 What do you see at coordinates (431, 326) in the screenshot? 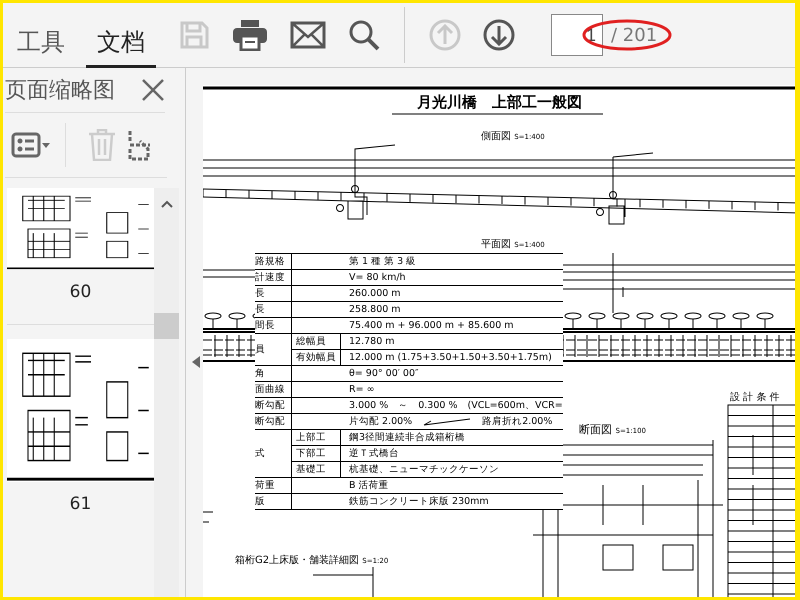
I see `table-cell-text: 75.400 m + 96.000 m + 85.600 m` at bounding box center [431, 326].